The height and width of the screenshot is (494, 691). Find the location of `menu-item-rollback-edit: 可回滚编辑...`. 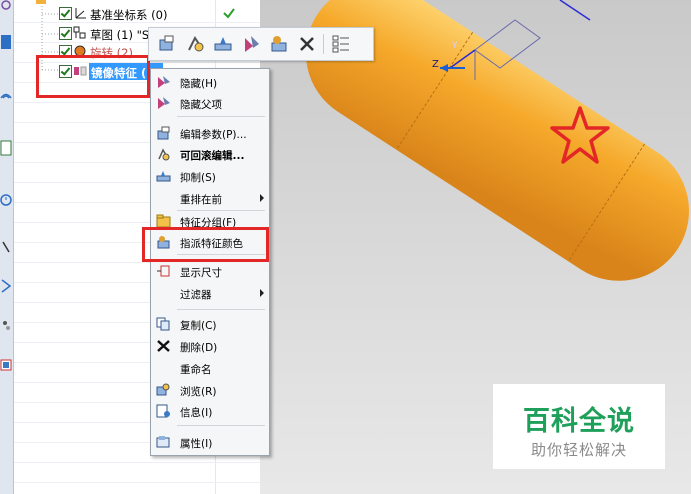

menu-item-rollback-edit: 可回滚编辑... is located at coordinates (210, 154).